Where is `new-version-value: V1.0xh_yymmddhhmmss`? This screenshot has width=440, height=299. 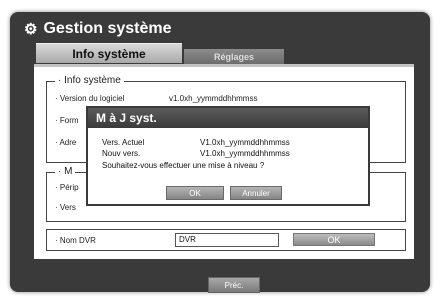 new-version-value: V1.0xh_yymmddhhmmss is located at coordinates (245, 153).